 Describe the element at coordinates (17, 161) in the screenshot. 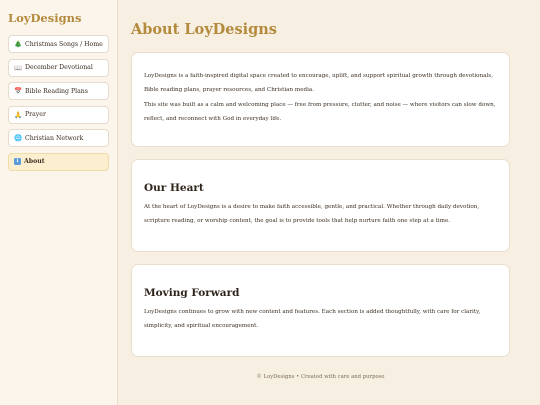

I see `info-icon: ℹ` at that location.